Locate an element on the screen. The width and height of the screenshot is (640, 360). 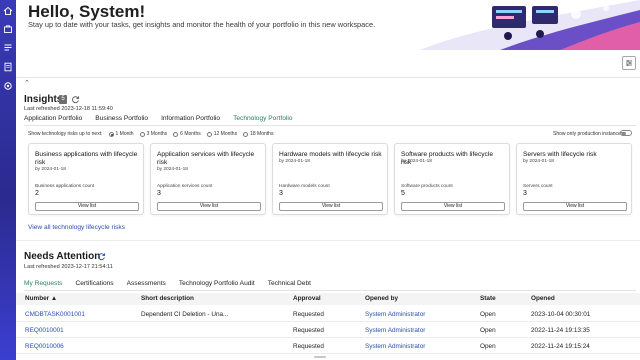
opened-cell: 2022-11-24 19:15:24 is located at coordinates (560, 346).